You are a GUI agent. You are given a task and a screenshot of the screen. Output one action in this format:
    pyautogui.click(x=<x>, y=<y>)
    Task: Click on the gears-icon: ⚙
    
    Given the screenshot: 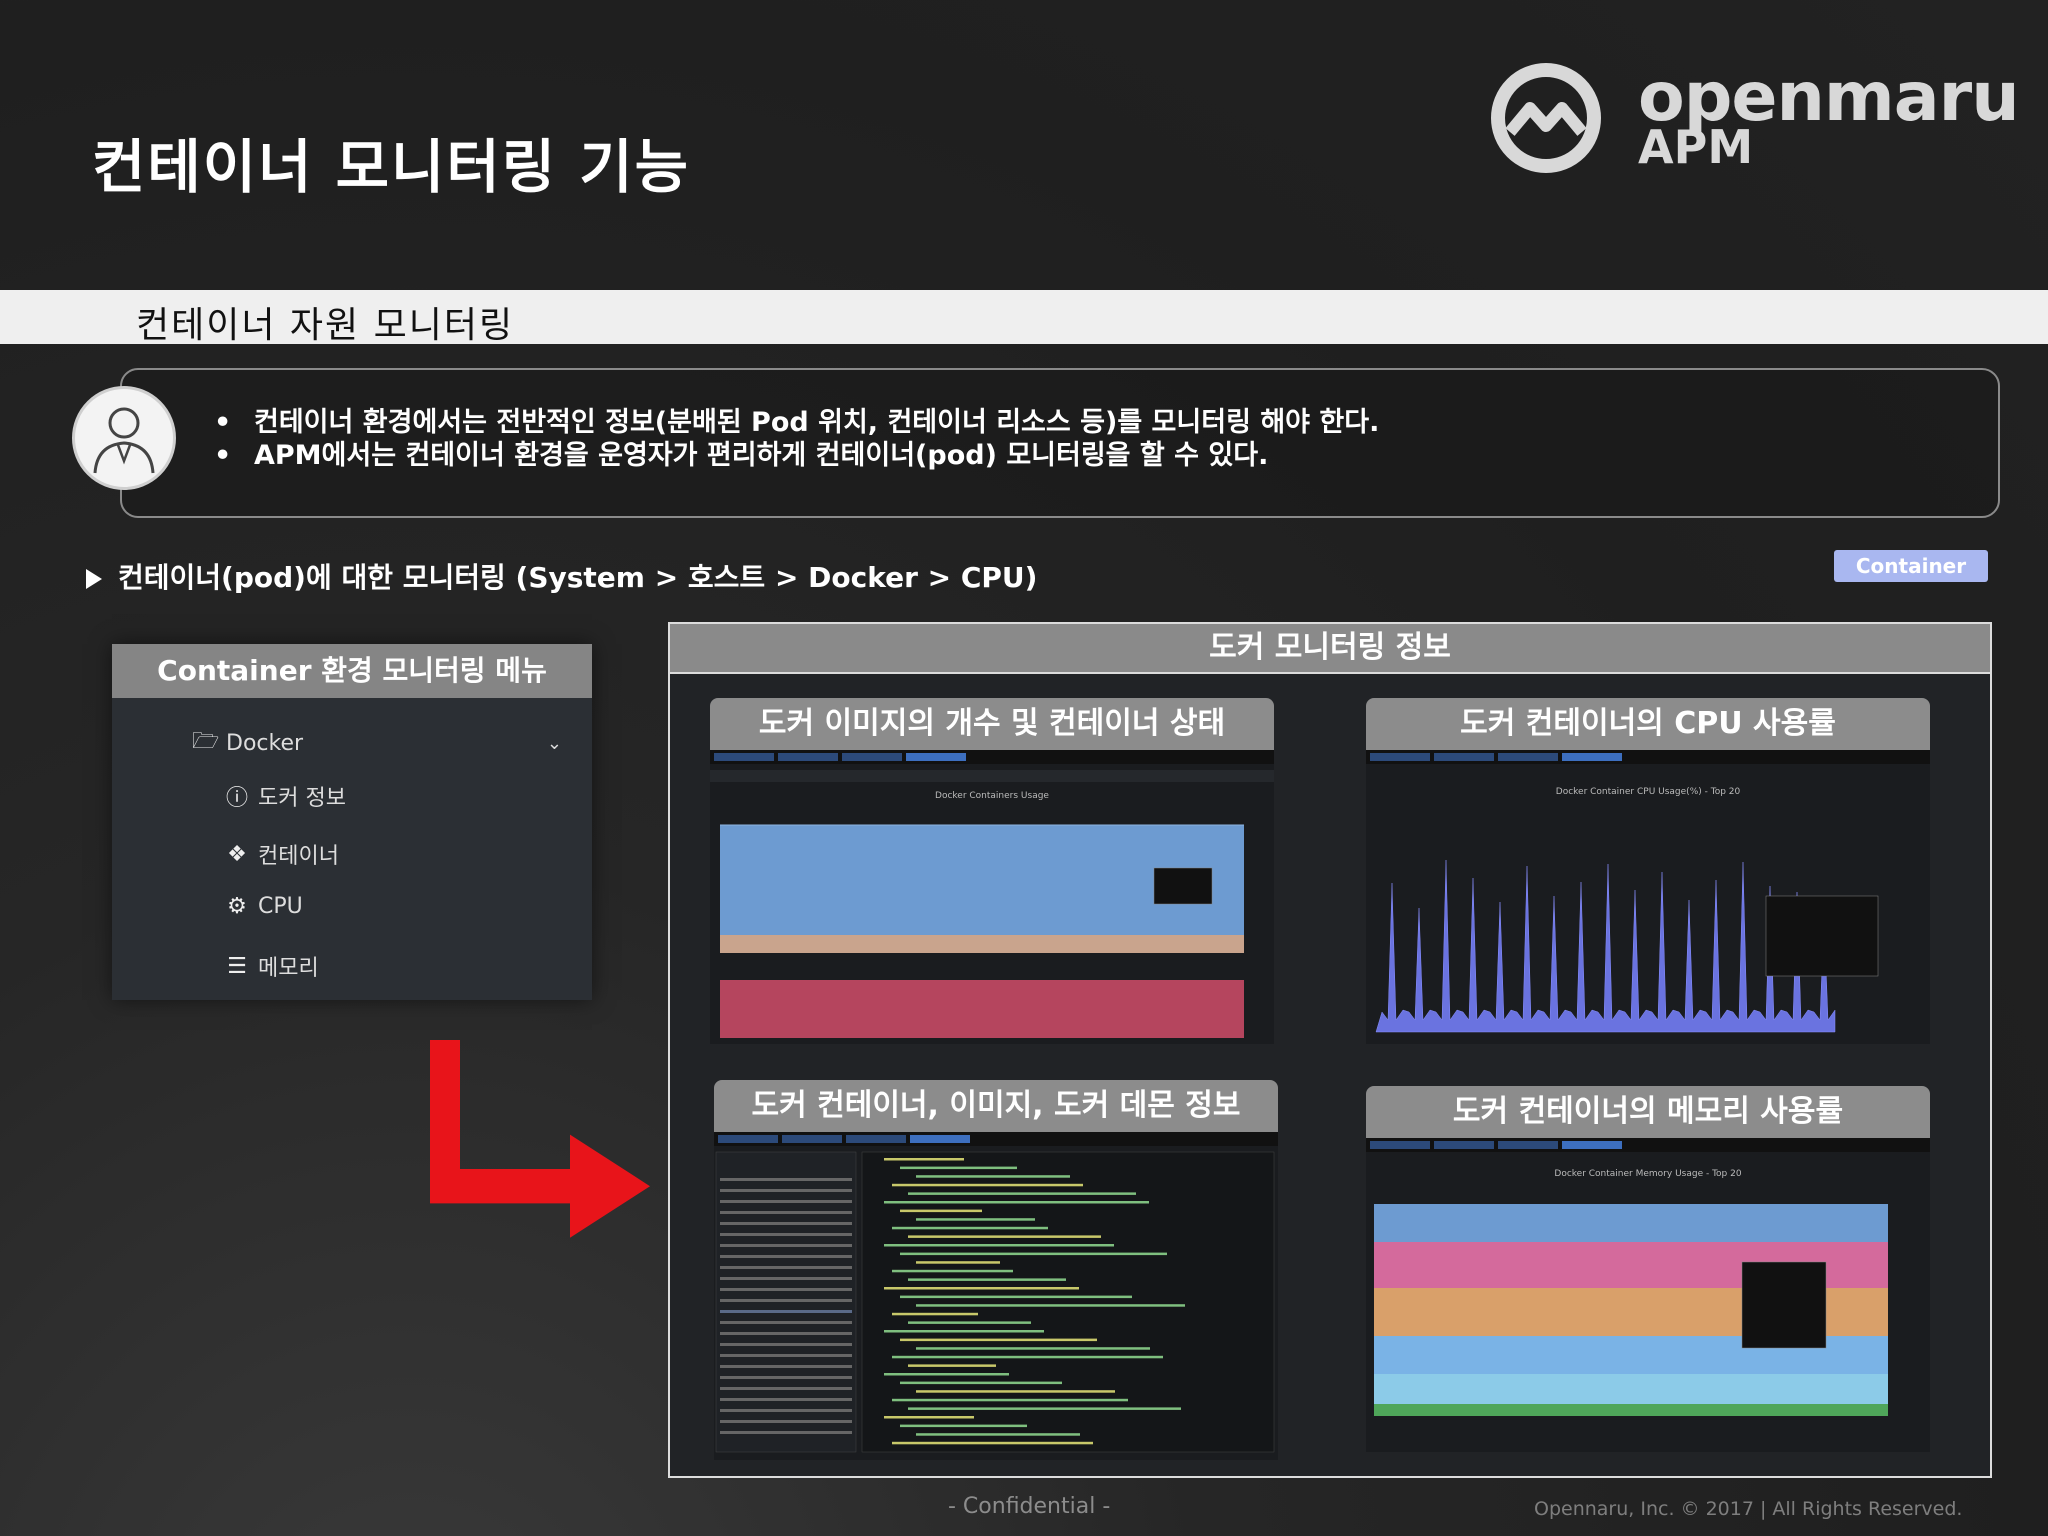 What is the action you would take?
    pyautogui.click(x=237, y=906)
    